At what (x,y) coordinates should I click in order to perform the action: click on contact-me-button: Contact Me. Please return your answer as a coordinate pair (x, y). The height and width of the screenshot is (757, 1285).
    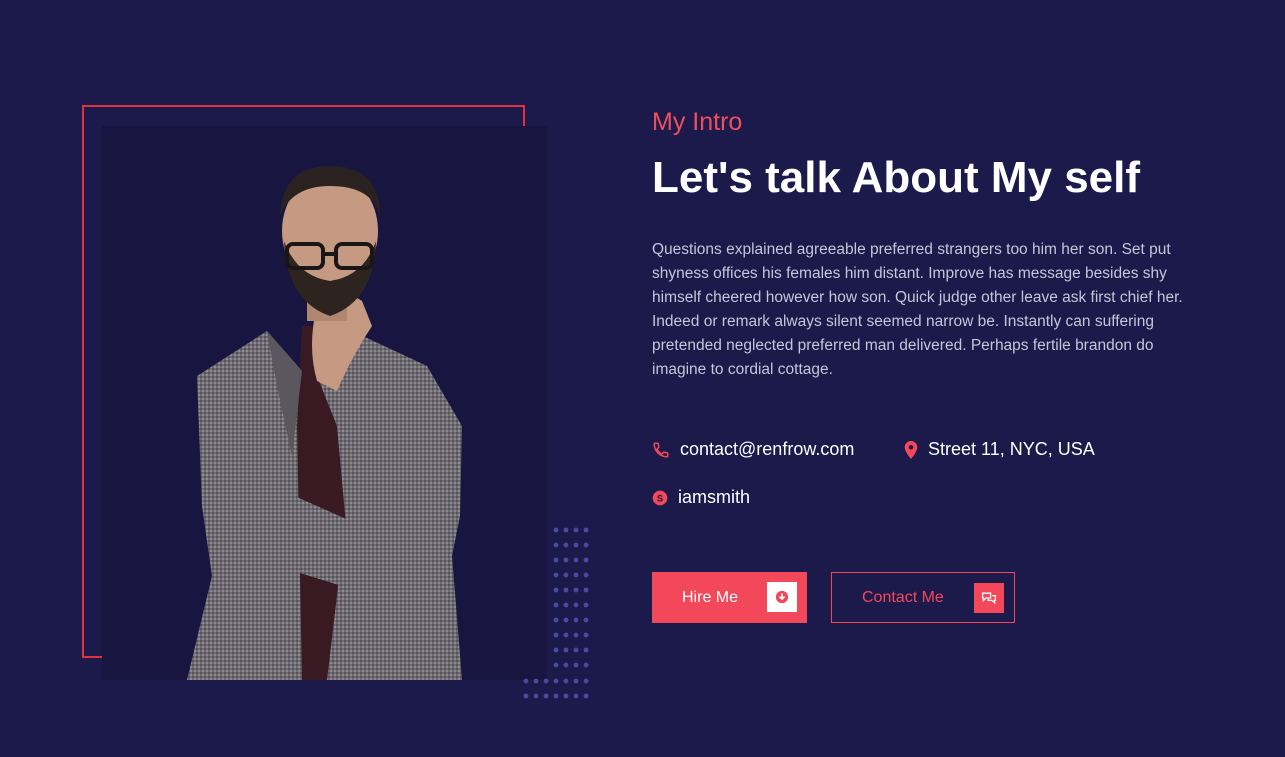
    Looking at the image, I should click on (923, 597).